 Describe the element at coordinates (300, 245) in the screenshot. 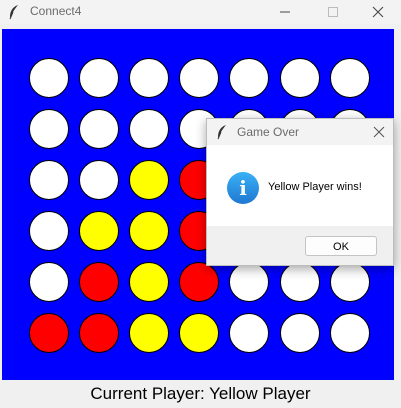

I see `dialog-footer: OK` at that location.